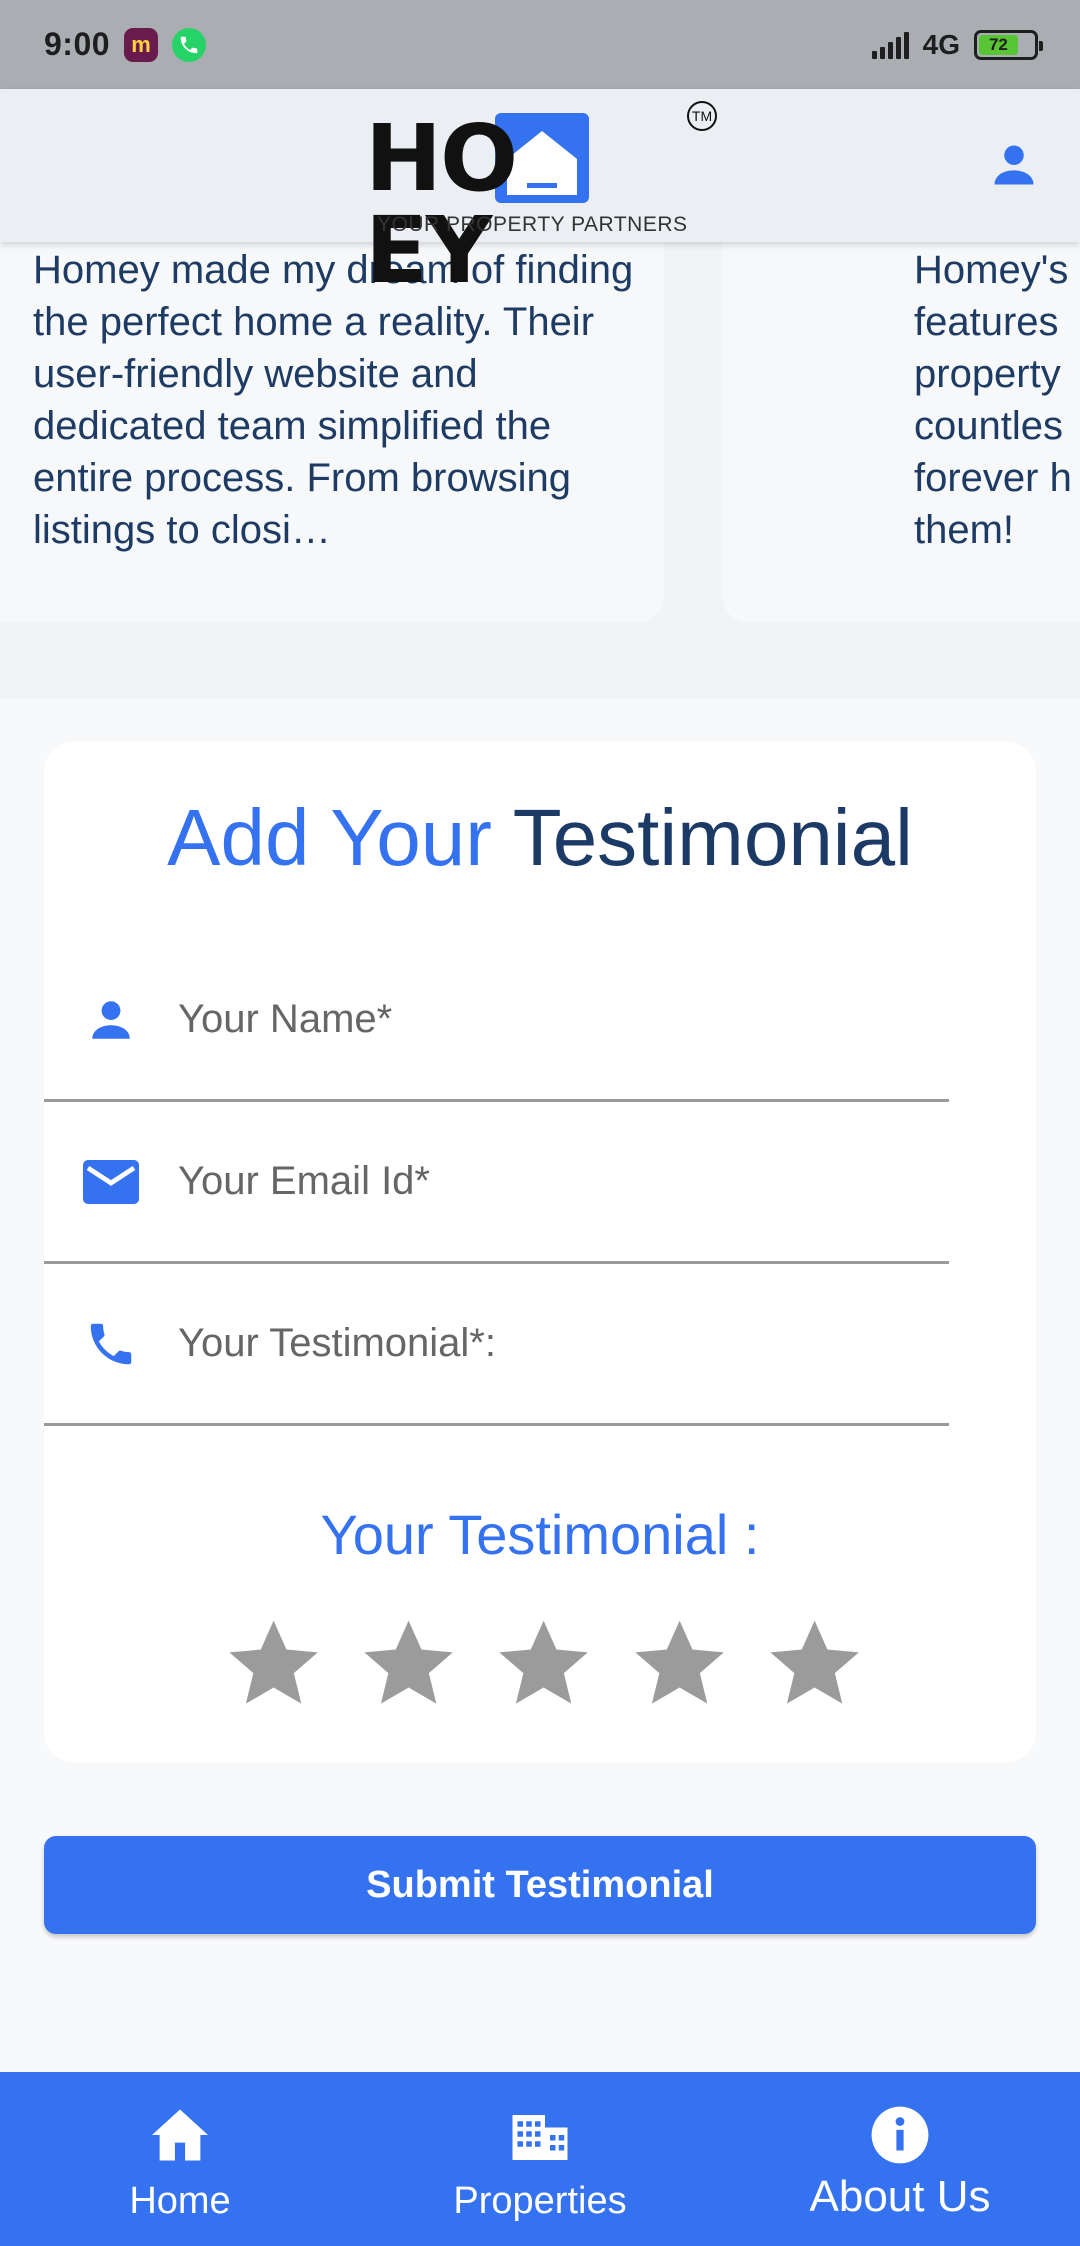  Describe the element at coordinates (532, 224) in the screenshot. I see `logo-tagline: YOUR PROPERTY PARTNERS` at that location.